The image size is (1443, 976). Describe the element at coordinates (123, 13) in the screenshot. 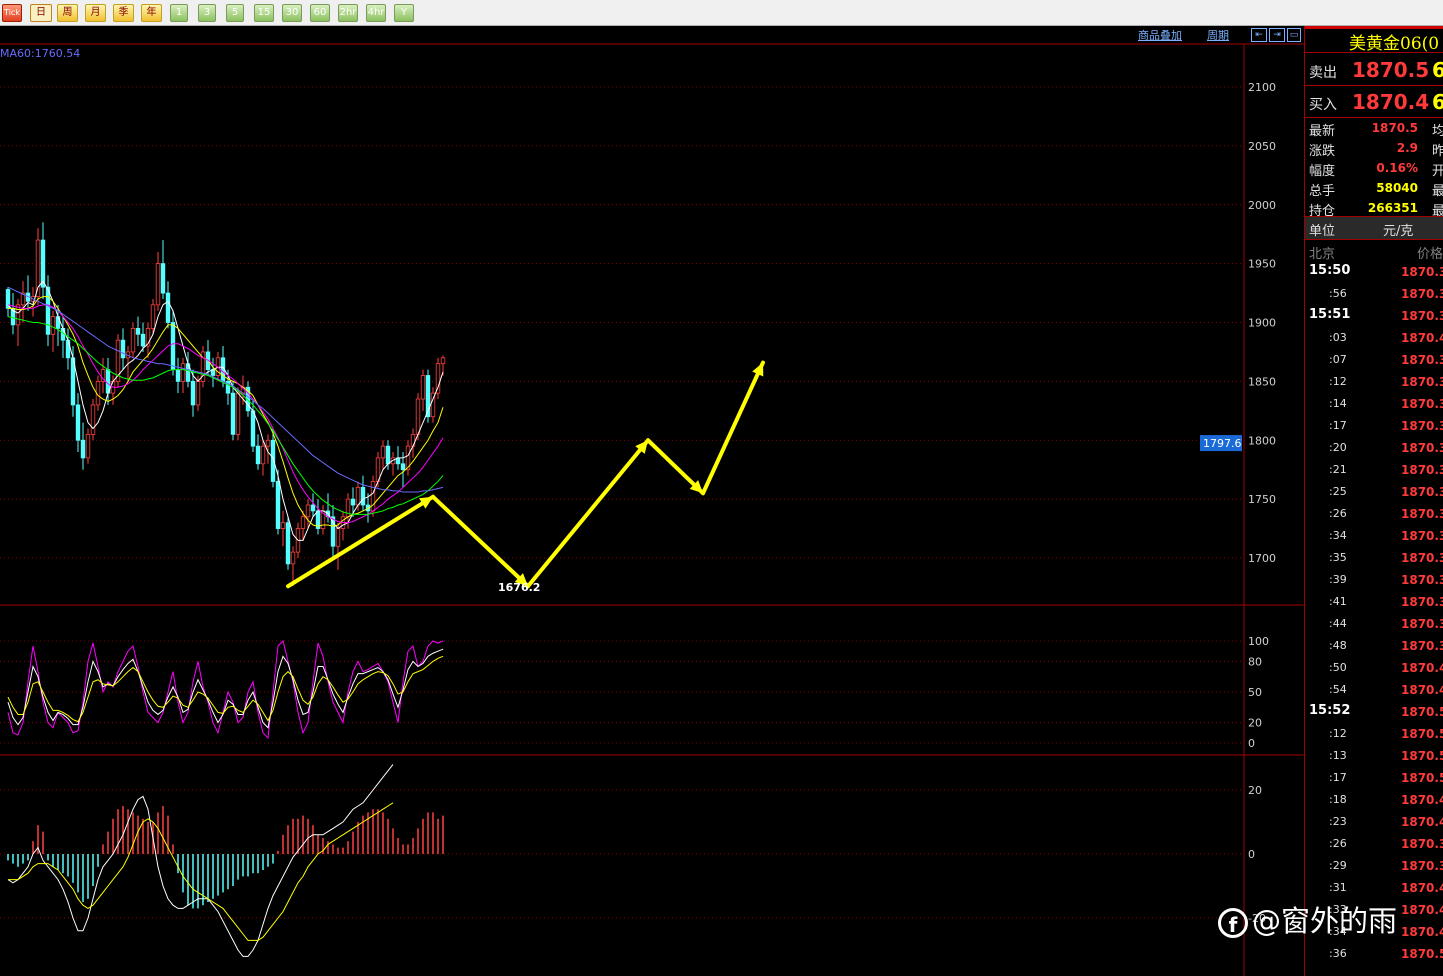

I see `quarter-button: 季` at that location.